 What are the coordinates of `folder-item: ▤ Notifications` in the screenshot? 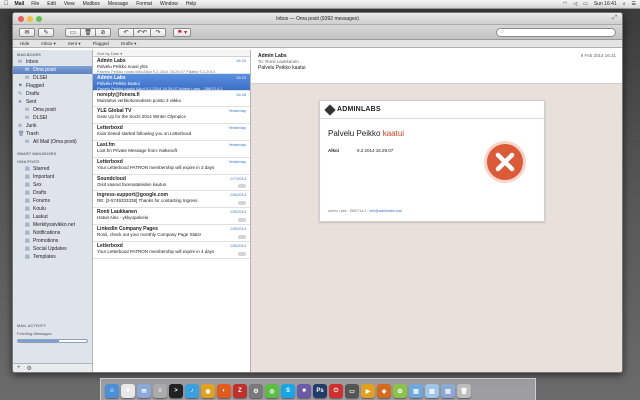 It's located at (52, 233).